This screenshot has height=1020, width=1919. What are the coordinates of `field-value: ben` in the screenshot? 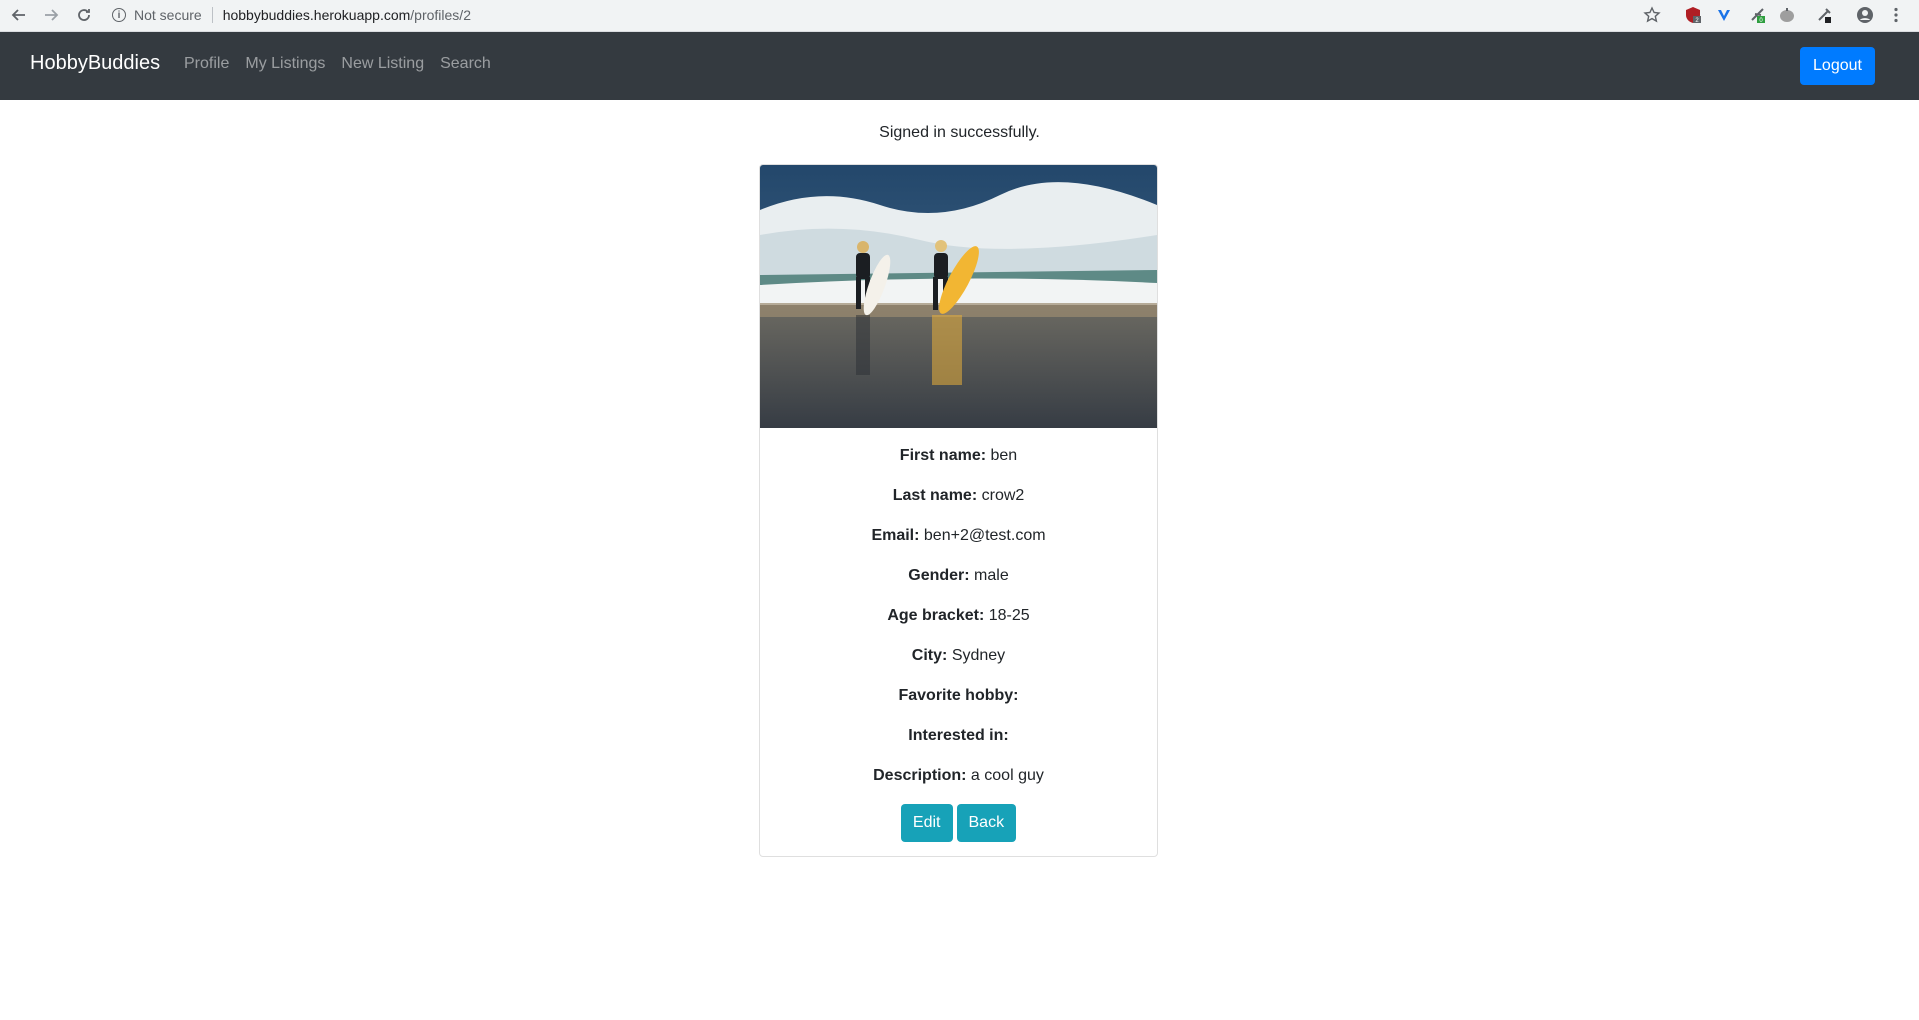 It's located at (1004, 455).